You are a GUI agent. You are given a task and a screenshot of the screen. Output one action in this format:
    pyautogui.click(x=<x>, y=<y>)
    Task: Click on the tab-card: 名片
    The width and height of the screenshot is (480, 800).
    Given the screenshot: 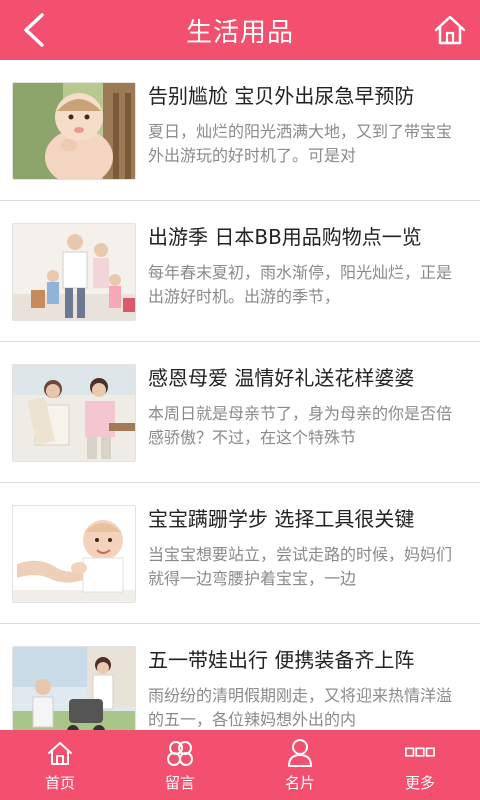 What is the action you would take?
    pyautogui.click(x=300, y=765)
    